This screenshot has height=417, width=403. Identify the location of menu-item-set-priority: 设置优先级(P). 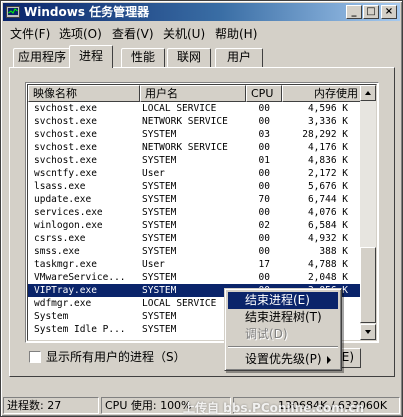
(283, 359).